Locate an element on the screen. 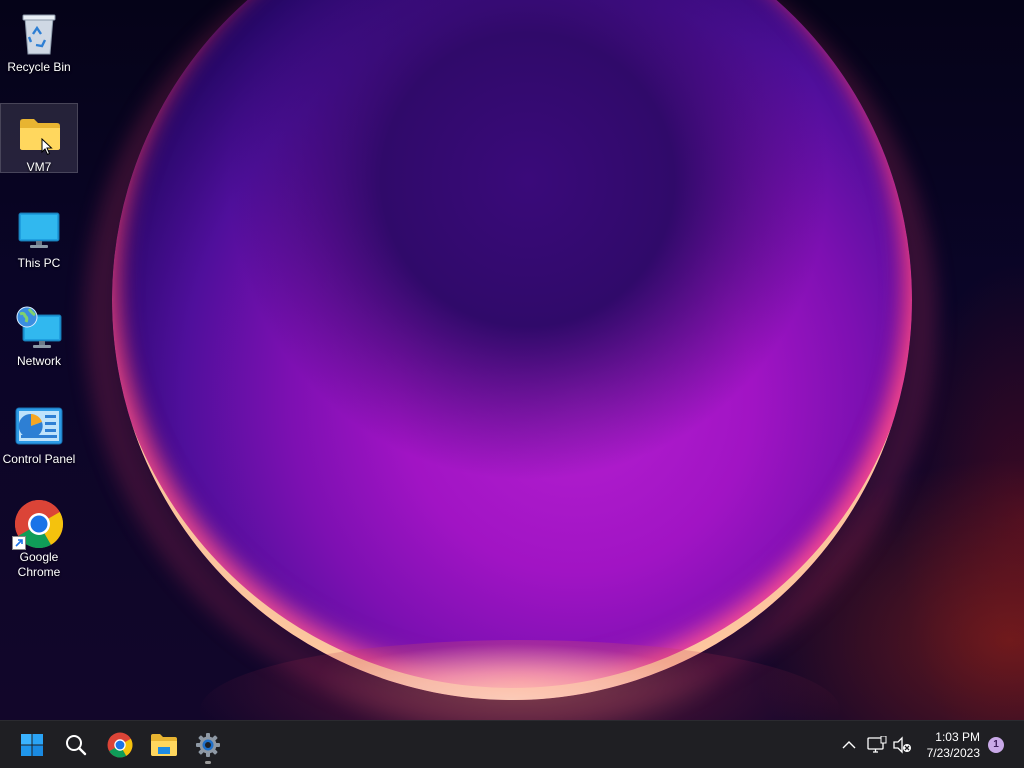 This screenshot has width=1024, height=768. clock-date: 7/23/2023 is located at coordinates (953, 753).